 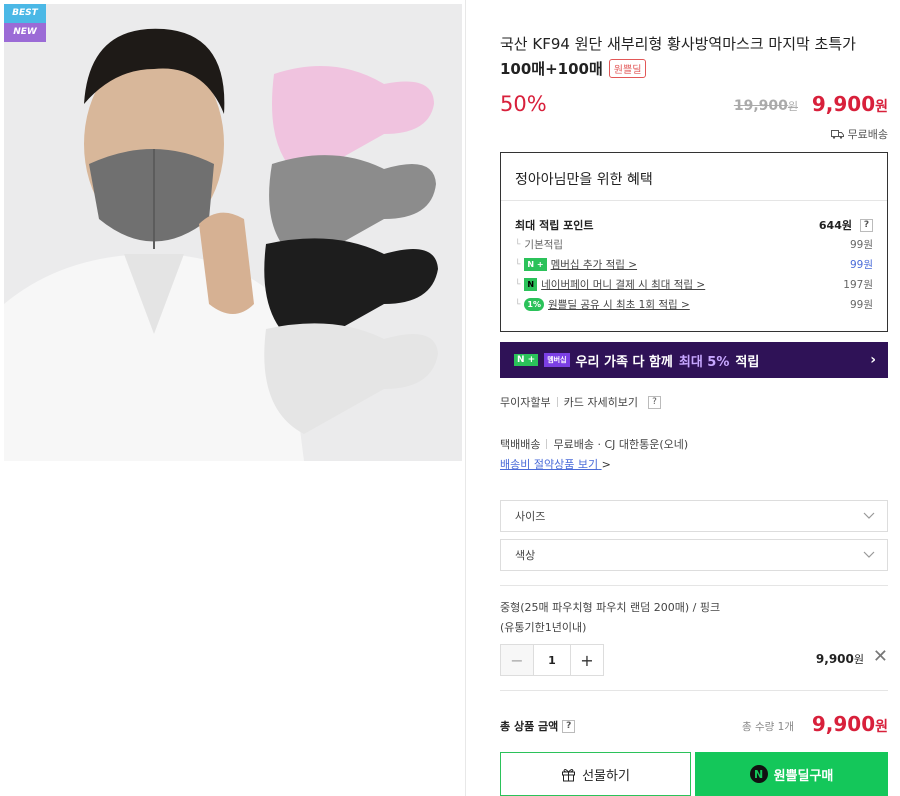 What do you see at coordinates (619, 304) in the screenshot?
I see `share-point-link: 원쁠딜 공유 시 최초 1회 적립 >` at bounding box center [619, 304].